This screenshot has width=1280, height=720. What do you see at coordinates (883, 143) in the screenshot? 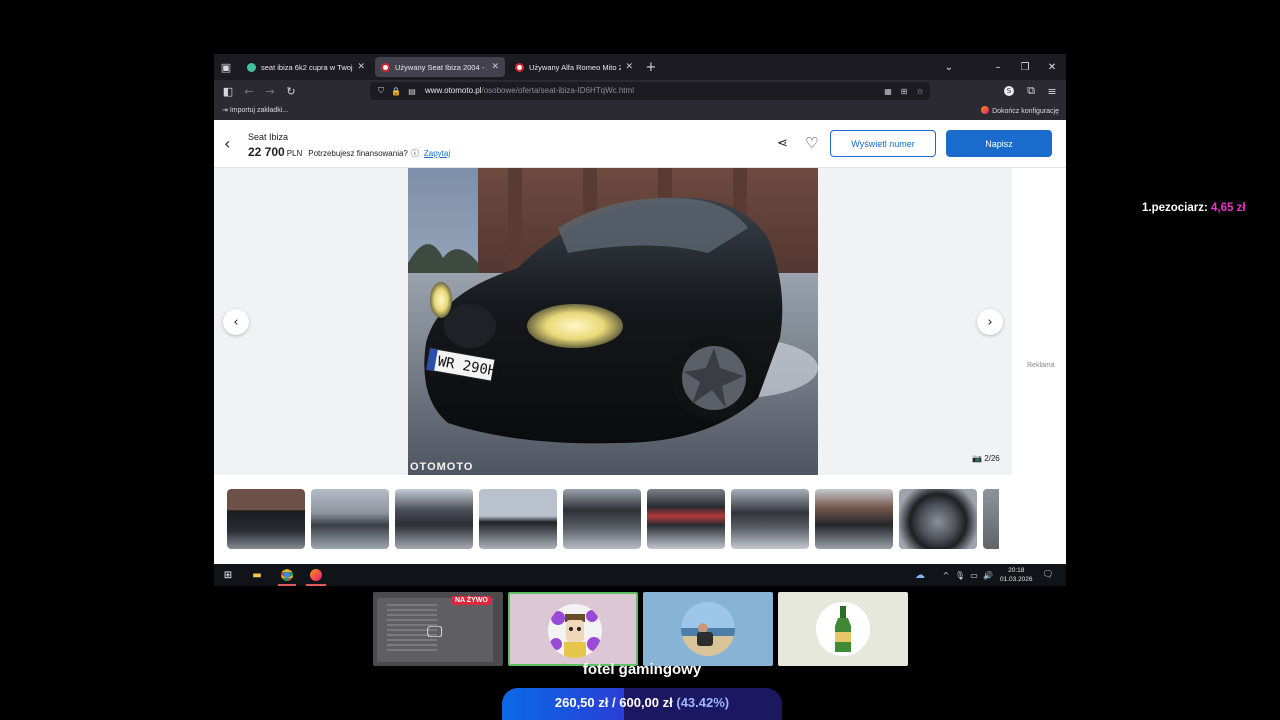
I see `show-number-button: Wyświetl numer` at bounding box center [883, 143].